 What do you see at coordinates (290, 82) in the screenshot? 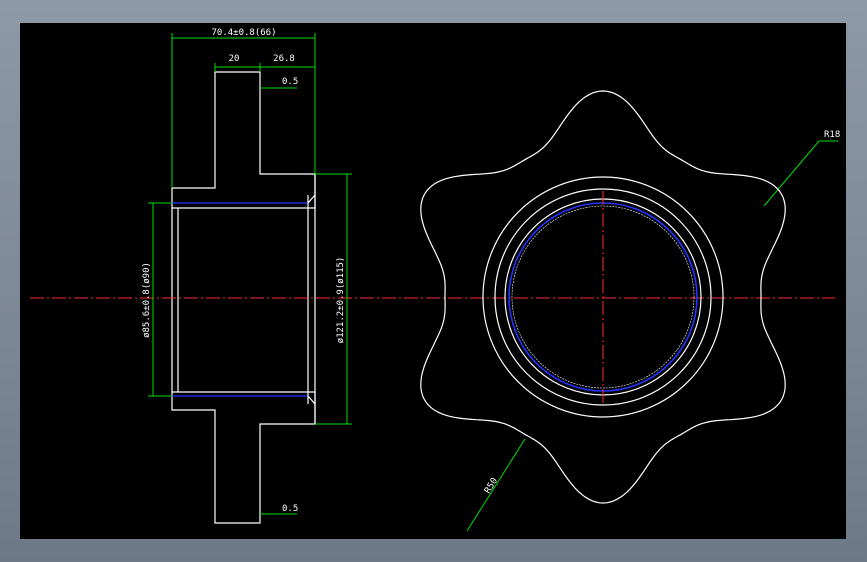
I see `dim-chamfer-top: 0.5` at bounding box center [290, 82].